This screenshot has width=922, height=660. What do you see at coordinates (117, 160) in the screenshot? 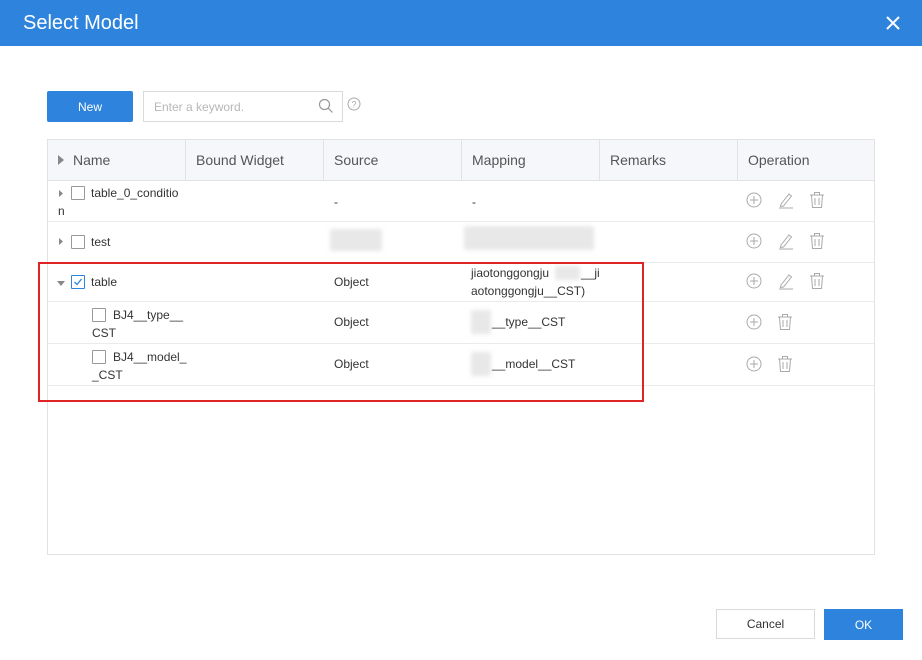
I see `column-header-name: Name` at bounding box center [117, 160].